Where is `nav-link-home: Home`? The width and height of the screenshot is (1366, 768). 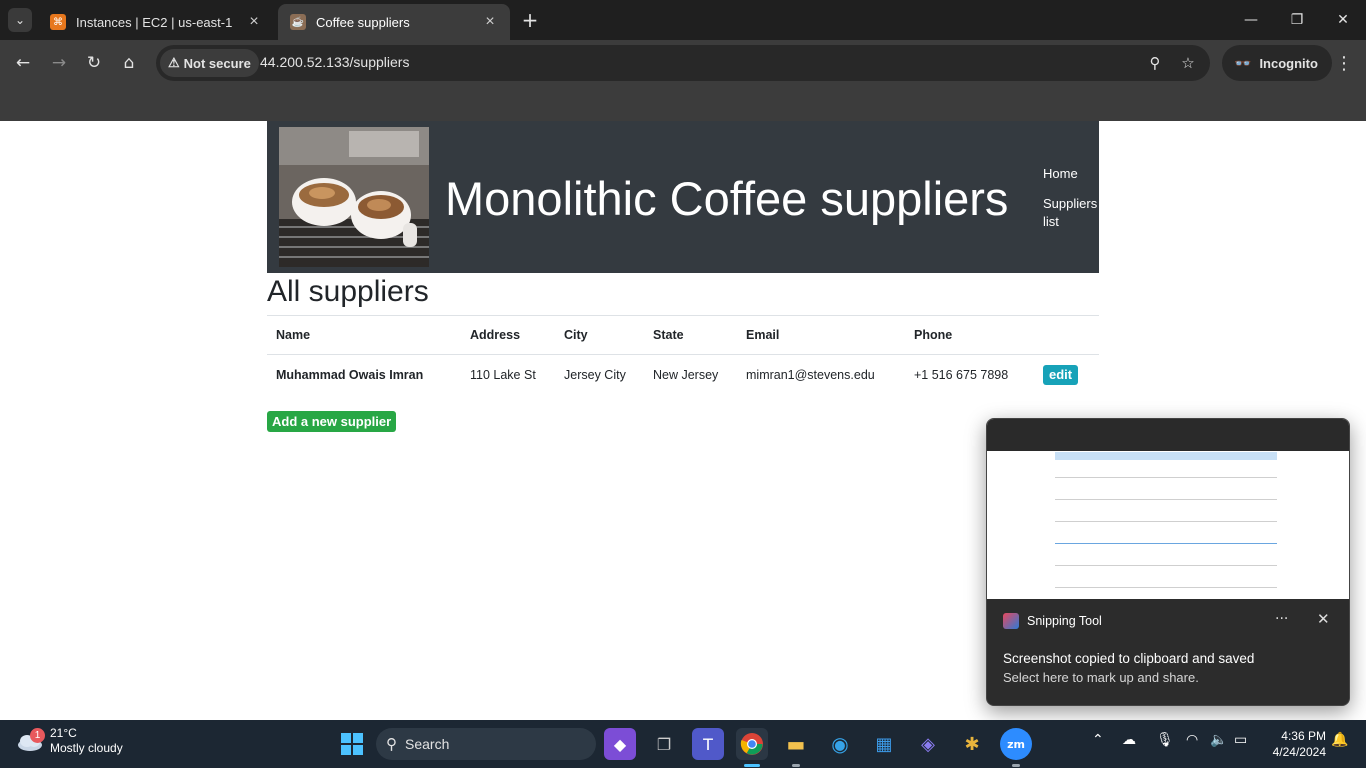
nav-link-home: Home is located at coordinates (1073, 174).